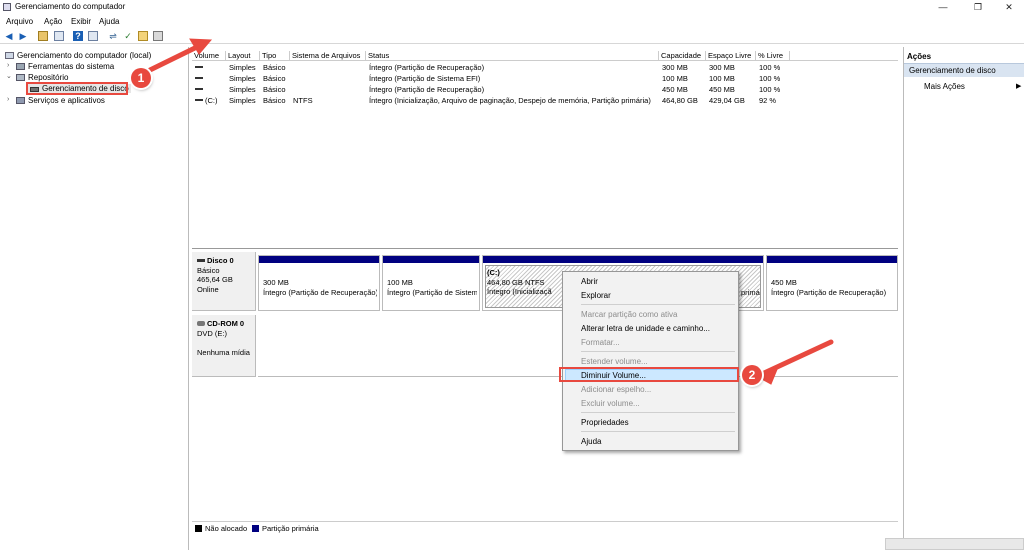 The width and height of the screenshot is (1024, 550). I want to click on arrow-2-shaft, so click(796, 358).